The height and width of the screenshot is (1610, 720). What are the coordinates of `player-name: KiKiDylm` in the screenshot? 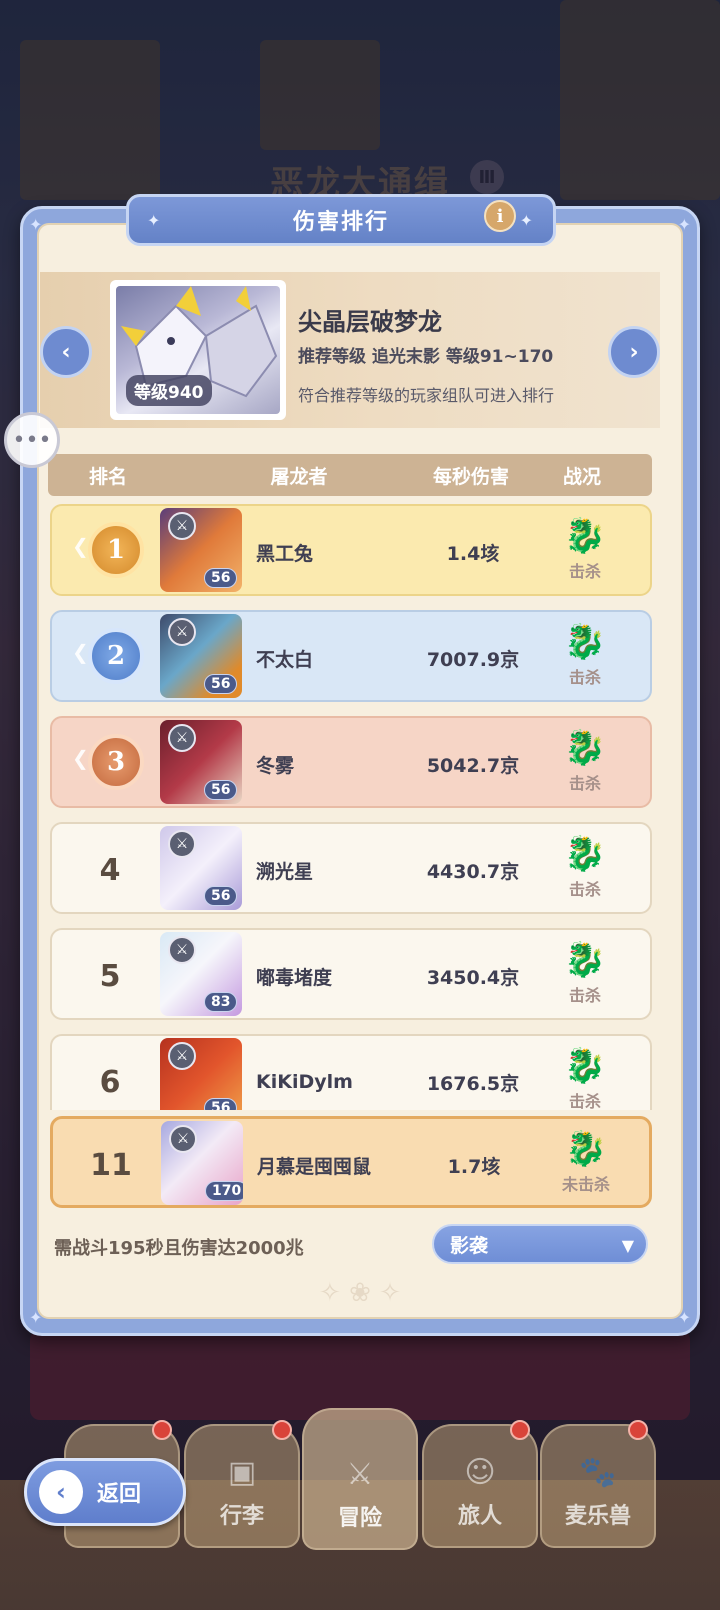 It's located at (304, 1082).